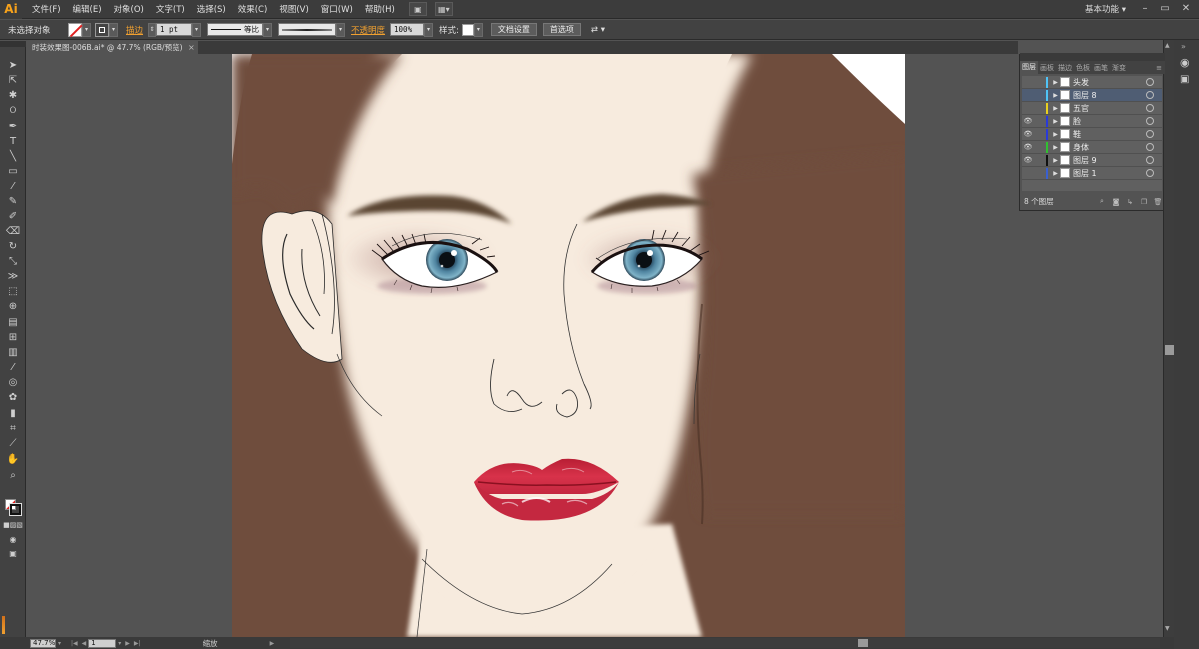 The width and height of the screenshot is (1199, 649). What do you see at coordinates (13, 382) in the screenshot?
I see `blend-tool-icon: ◎` at bounding box center [13, 382].